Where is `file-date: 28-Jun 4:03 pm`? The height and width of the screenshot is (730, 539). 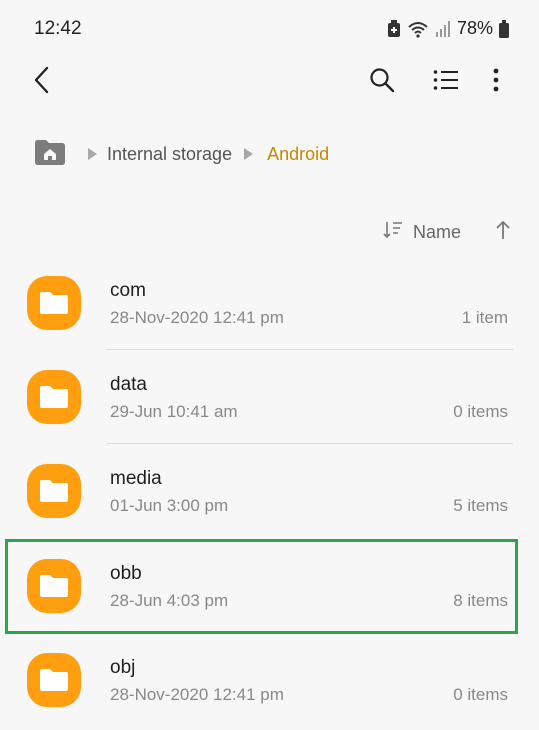 file-date: 28-Jun 4:03 pm is located at coordinates (169, 600).